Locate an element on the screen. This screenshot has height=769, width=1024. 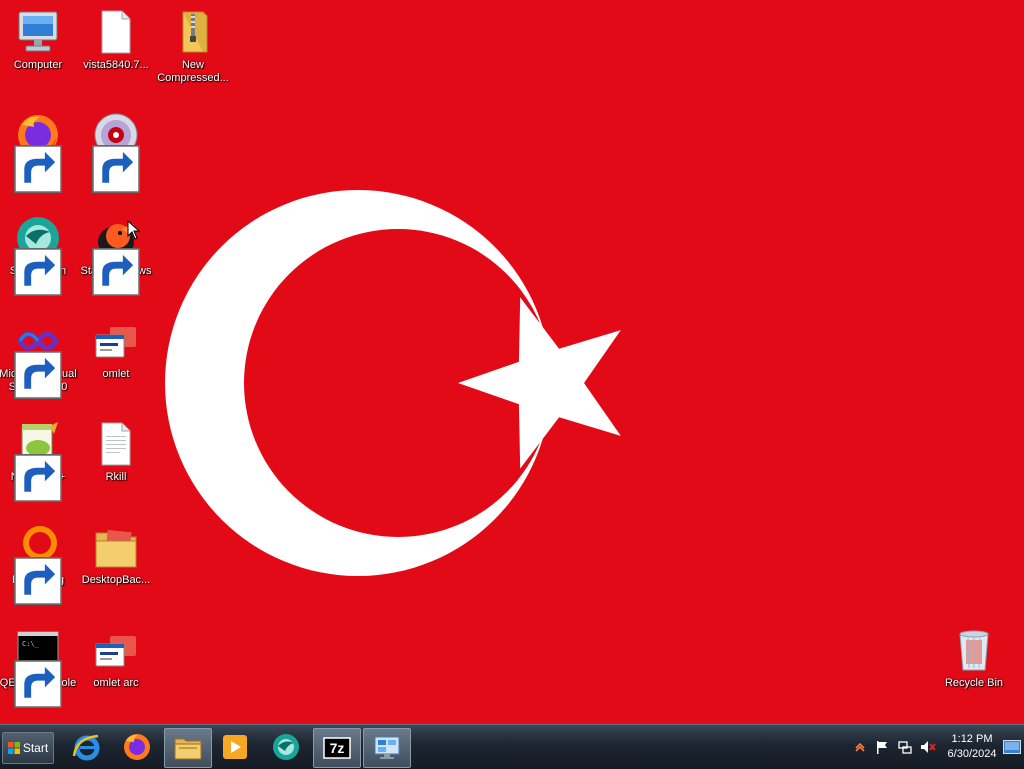
desktop-icon-qemu-console: C:\_ QEMU Console is located at coordinates (38, 667).